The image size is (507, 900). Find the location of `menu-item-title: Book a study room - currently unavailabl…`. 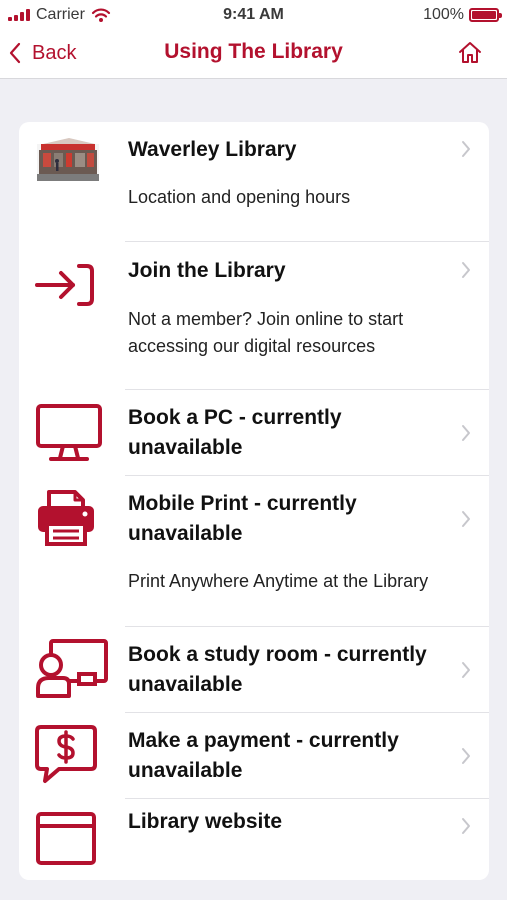

menu-item-title: Book a study room - currently unavailabl… is located at coordinates (277, 669).